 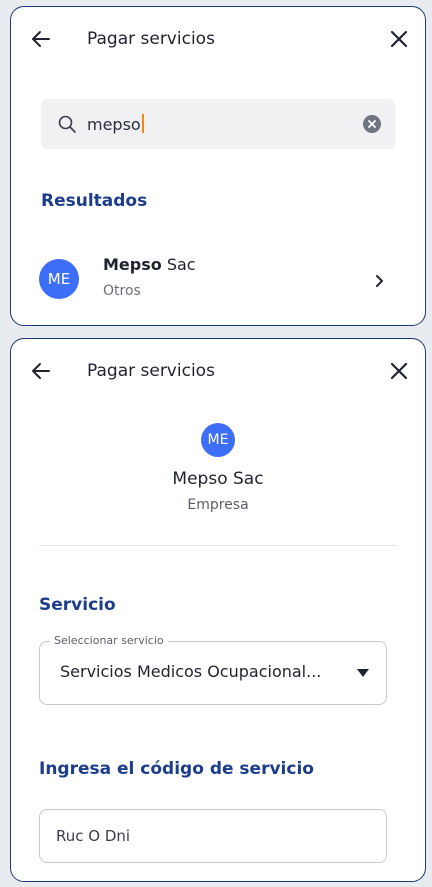 I want to click on result-category: Otros, so click(x=122, y=291).